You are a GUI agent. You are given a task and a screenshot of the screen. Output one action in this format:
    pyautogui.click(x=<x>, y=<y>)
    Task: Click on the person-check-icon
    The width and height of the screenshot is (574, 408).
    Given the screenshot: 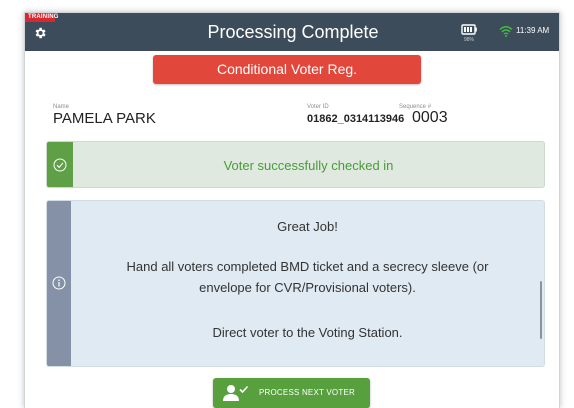 What is the action you would take?
    pyautogui.click(x=236, y=393)
    